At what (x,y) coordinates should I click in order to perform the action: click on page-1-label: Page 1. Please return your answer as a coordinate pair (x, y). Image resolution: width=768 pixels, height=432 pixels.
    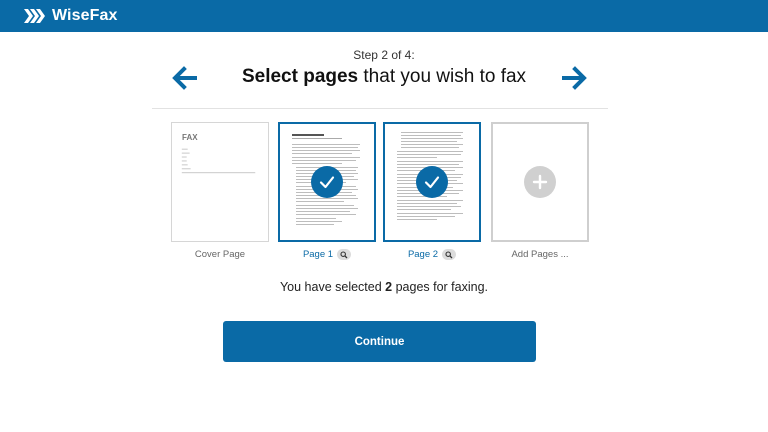
    Looking at the image, I should click on (327, 254).